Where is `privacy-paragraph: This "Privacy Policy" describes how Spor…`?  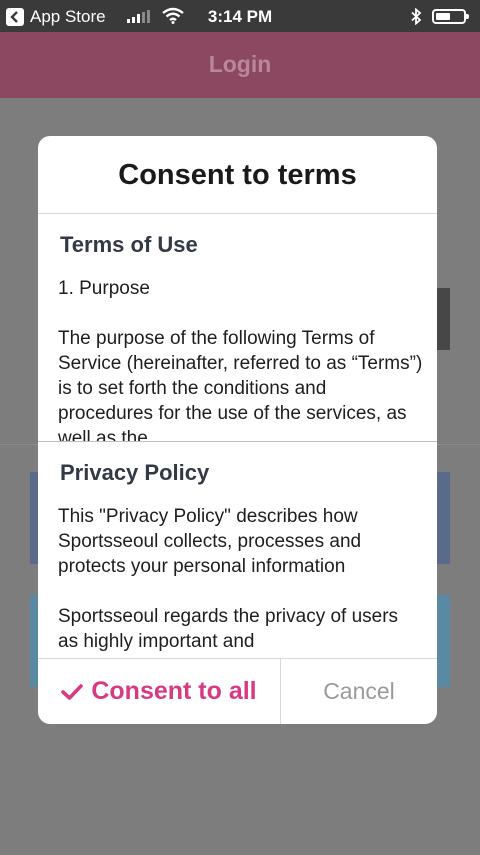 privacy-paragraph: This "Privacy Policy" describes how Spor… is located at coordinates (210, 541).